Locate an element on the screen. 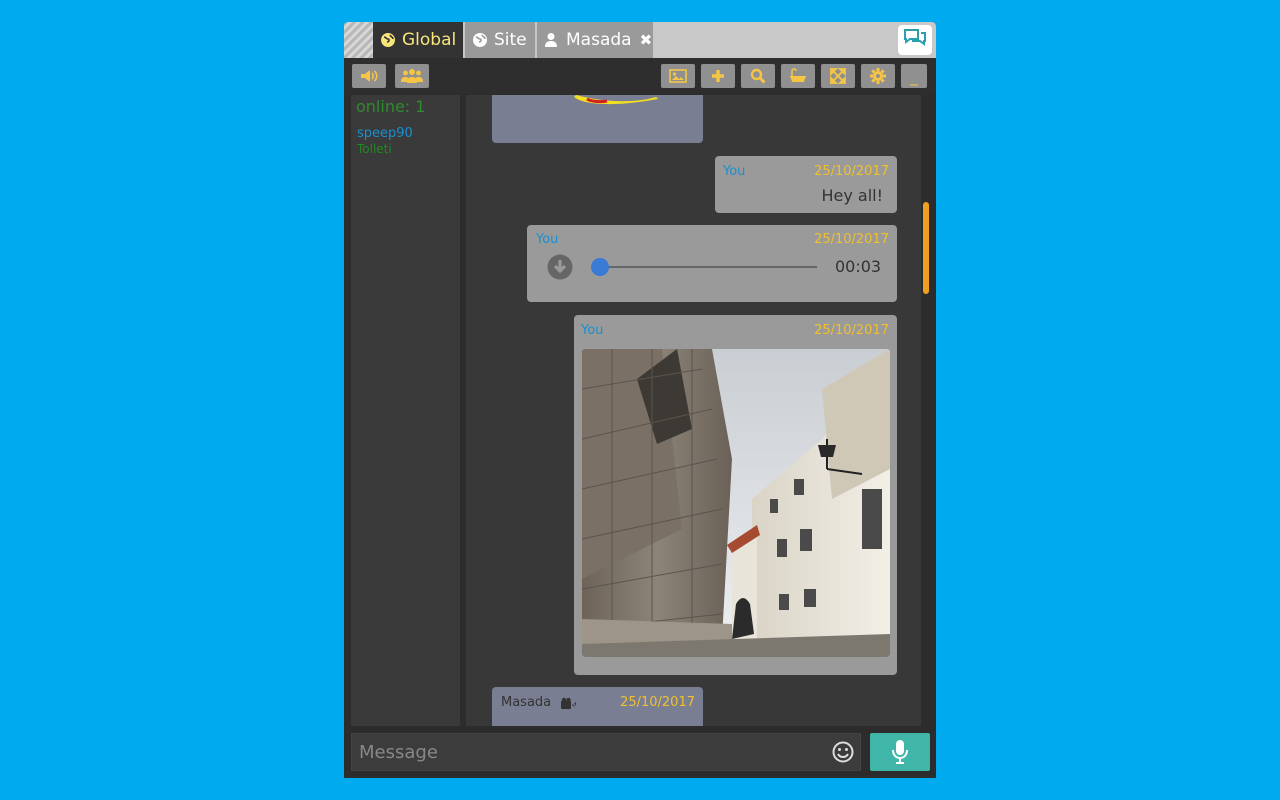 The height and width of the screenshot is (800, 1280). image-icon is located at coordinates (678, 76).